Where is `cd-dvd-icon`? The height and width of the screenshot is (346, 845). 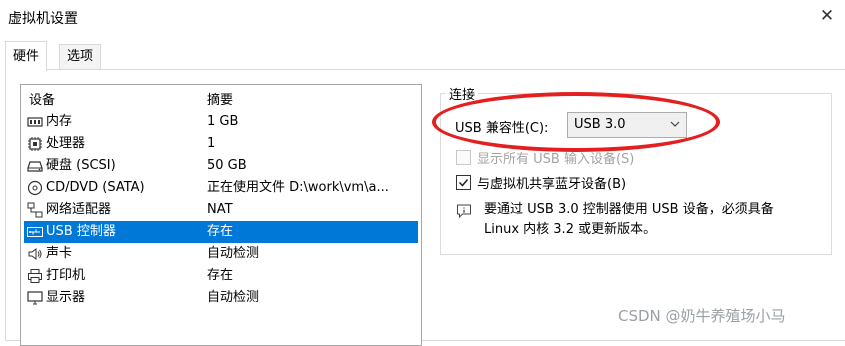 cd-dvd-icon is located at coordinates (35, 188).